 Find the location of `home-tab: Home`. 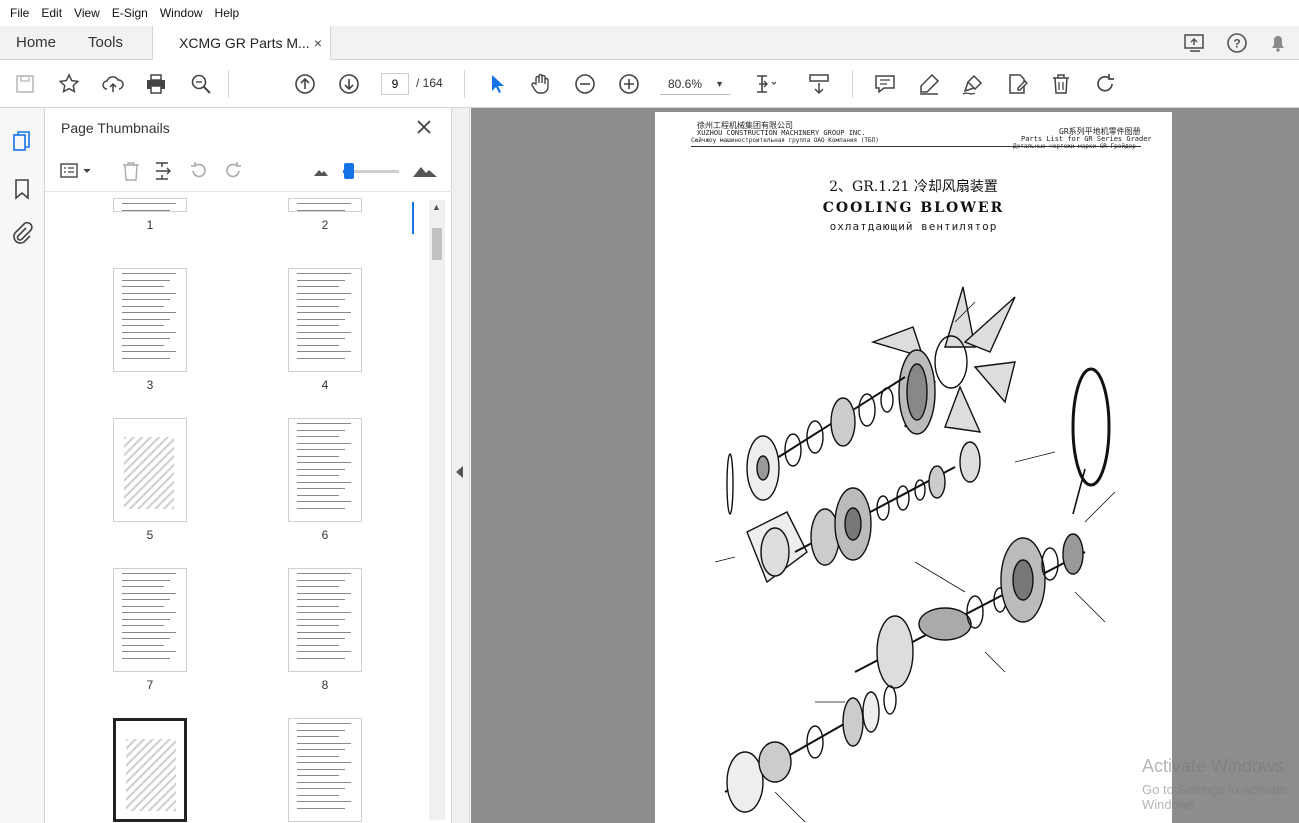

home-tab: Home is located at coordinates (36, 43).